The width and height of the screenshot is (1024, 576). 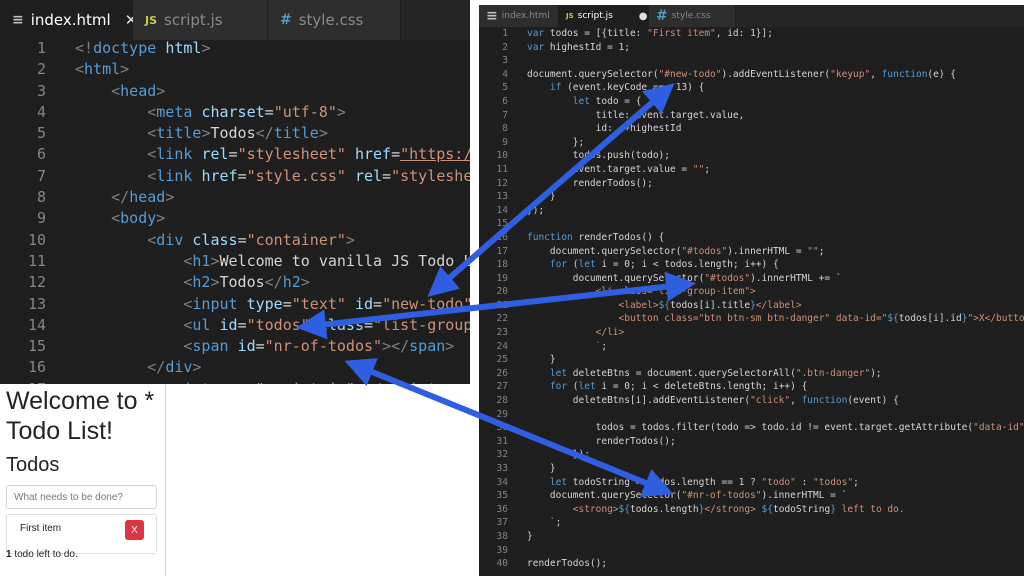 I want to click on tab-script-js: JS script.js, so click(x=200, y=20).